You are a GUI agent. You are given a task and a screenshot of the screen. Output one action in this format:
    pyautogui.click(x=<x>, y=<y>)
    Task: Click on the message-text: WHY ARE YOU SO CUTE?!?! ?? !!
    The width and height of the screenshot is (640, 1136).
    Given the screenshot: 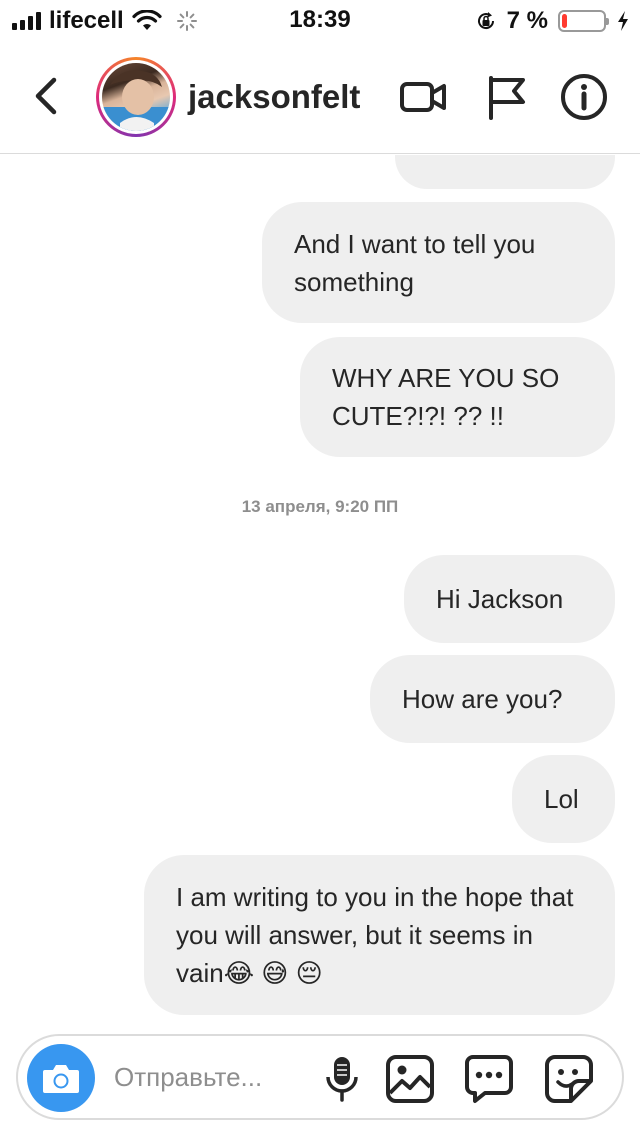 What is the action you would take?
    pyautogui.click(x=446, y=397)
    